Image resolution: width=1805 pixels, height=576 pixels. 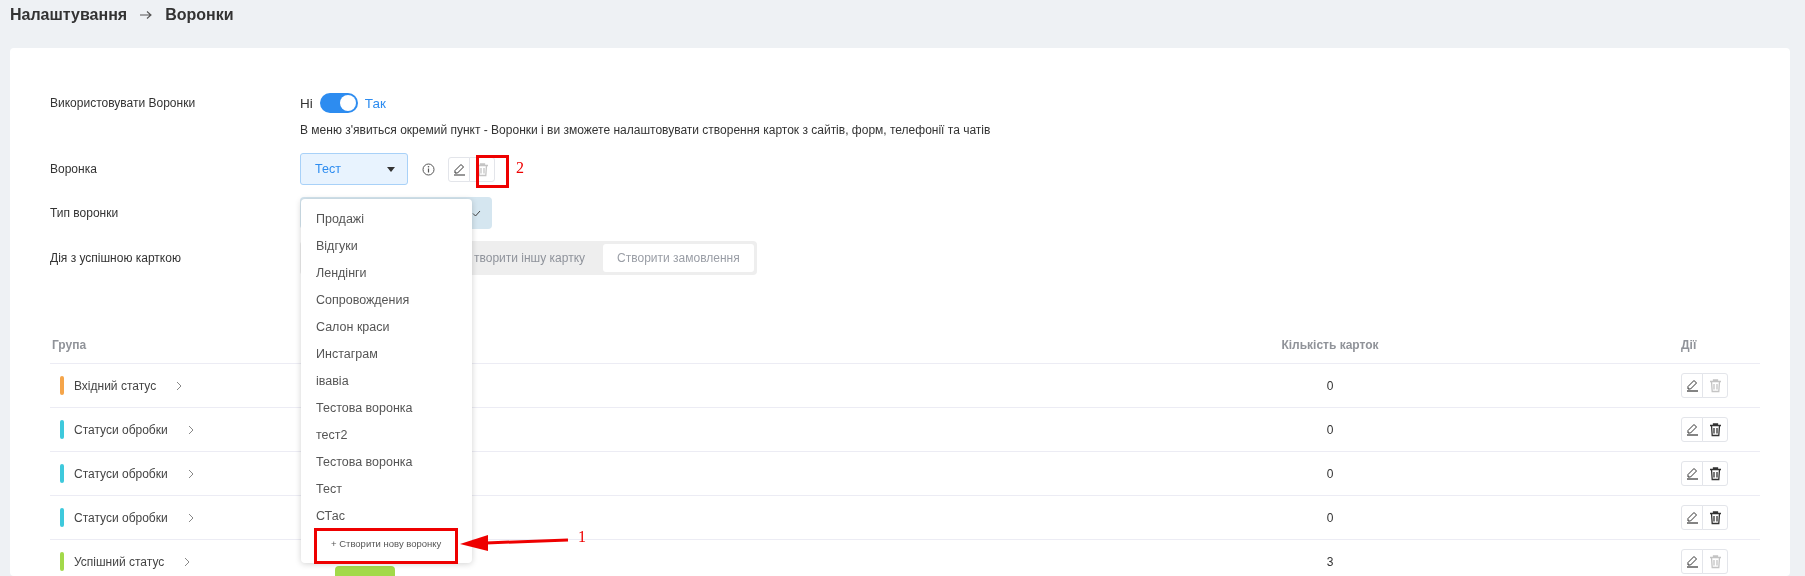 I want to click on toggle-label: Ні, so click(x=306, y=103).